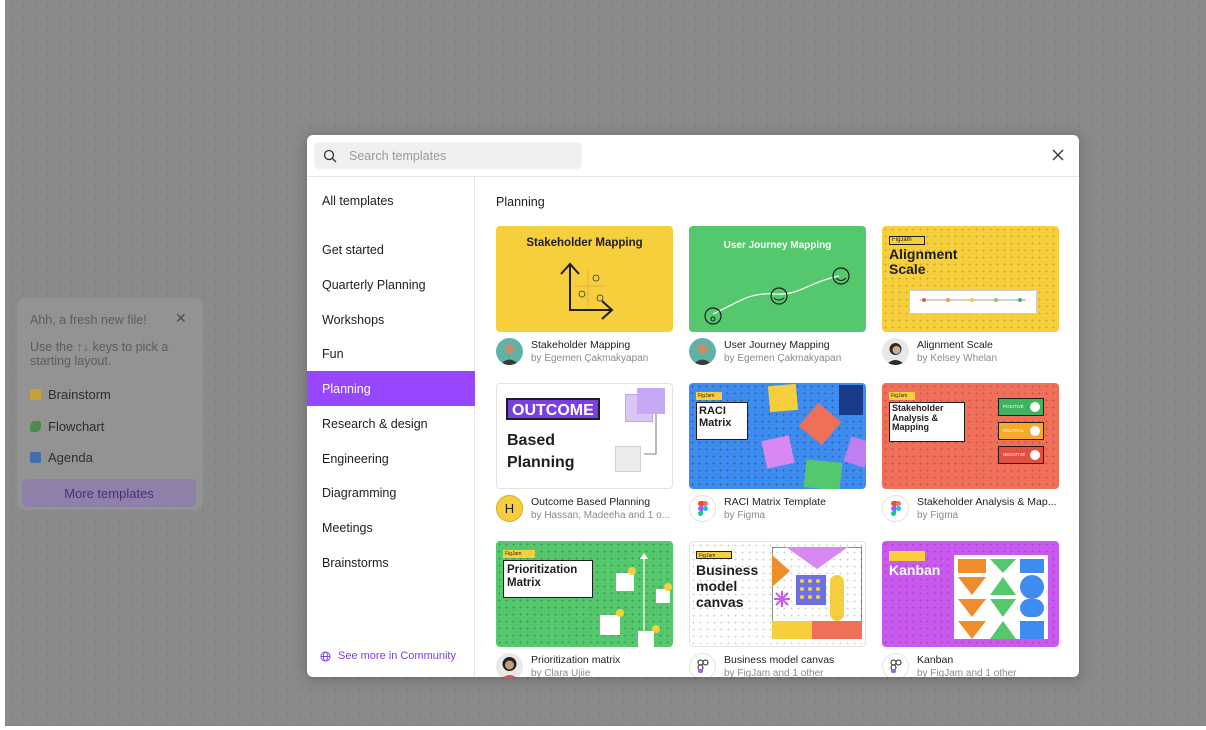 The height and width of the screenshot is (730, 1206). Describe the element at coordinates (1035, 431) in the screenshot. I see `right-arrow-icon` at that location.